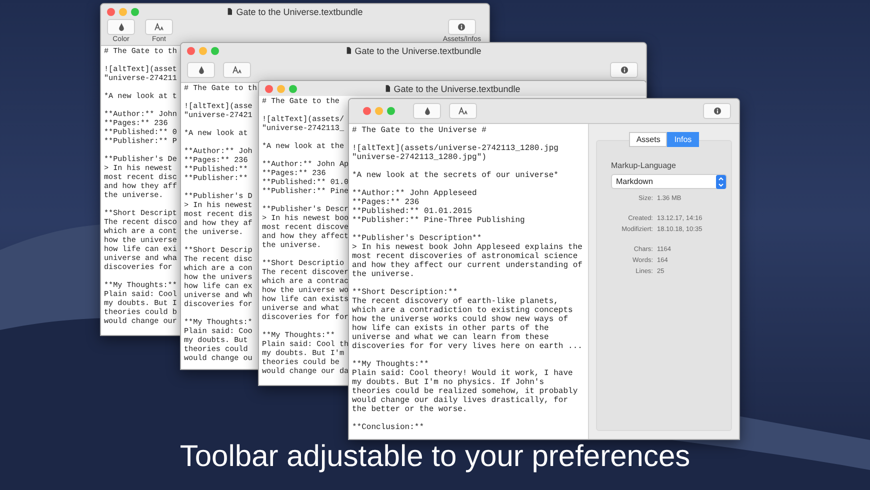 This screenshot has width=870, height=490. I want to click on stepper-icon, so click(721, 181).